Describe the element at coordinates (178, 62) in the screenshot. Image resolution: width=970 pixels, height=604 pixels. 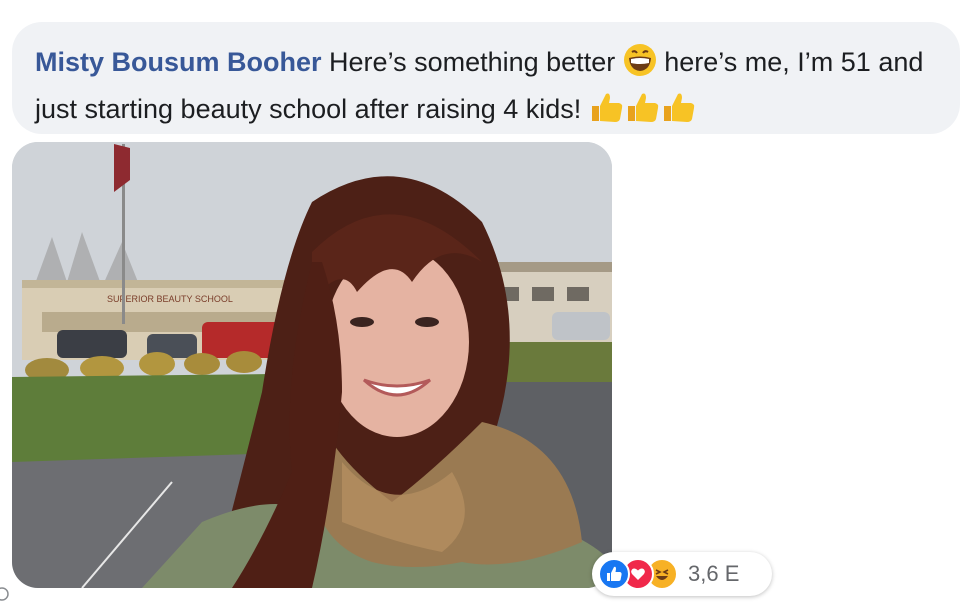
I see `comment-author-link: Misty Bousum Booher` at that location.